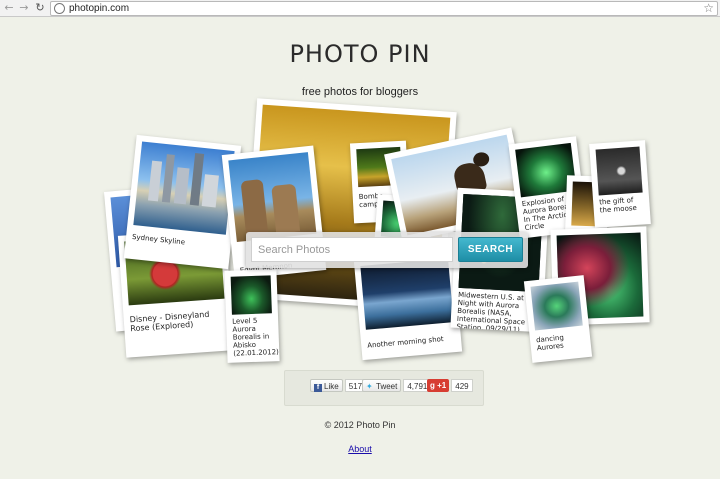 The height and width of the screenshot is (479, 720). I want to click on twitter-tweet: ✦ Tweet 4,791, so click(397, 385).